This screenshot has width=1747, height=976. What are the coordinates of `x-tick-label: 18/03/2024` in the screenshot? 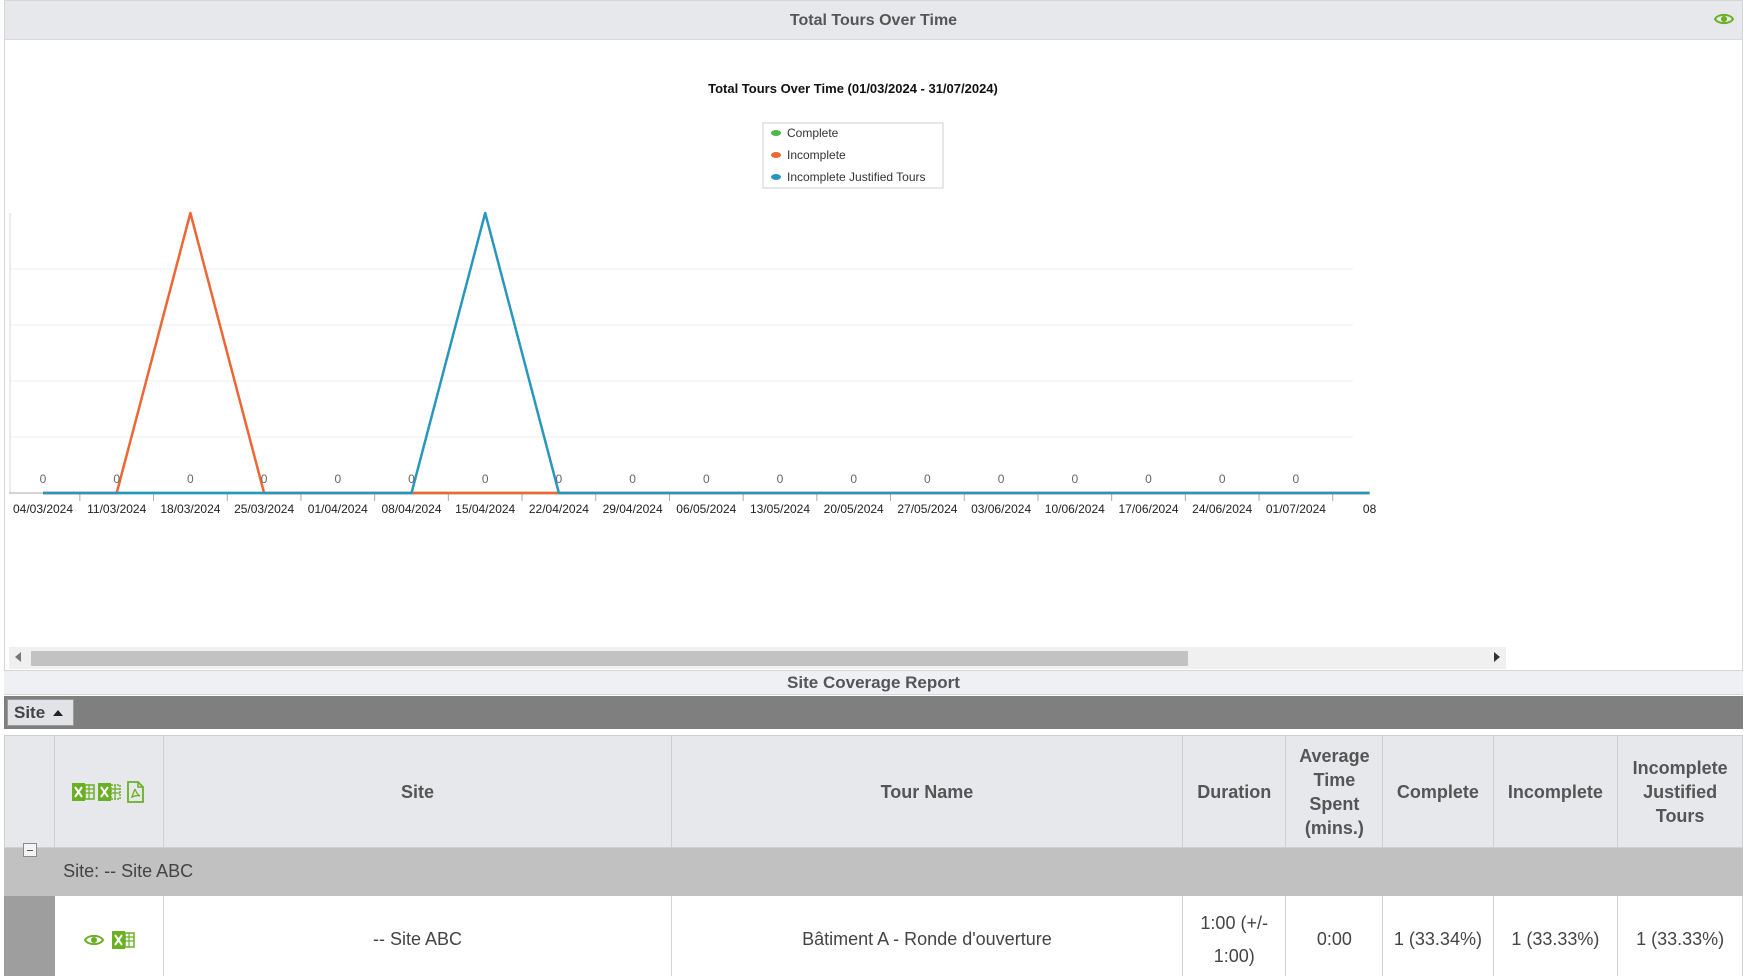 It's located at (190, 509).